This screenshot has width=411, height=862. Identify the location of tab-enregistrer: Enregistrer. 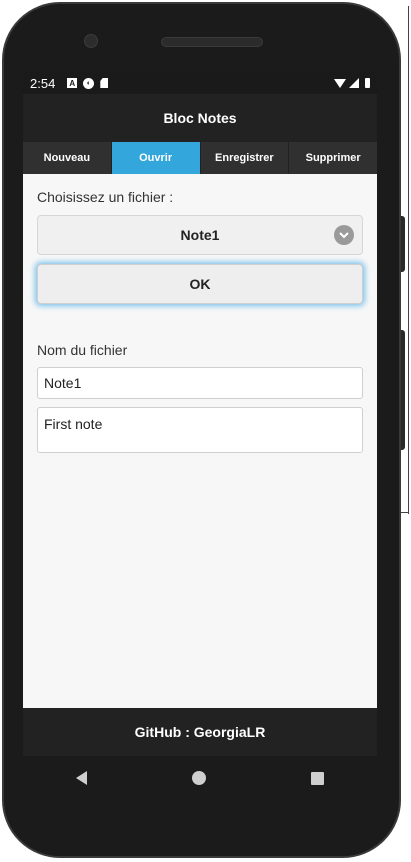
(245, 158).